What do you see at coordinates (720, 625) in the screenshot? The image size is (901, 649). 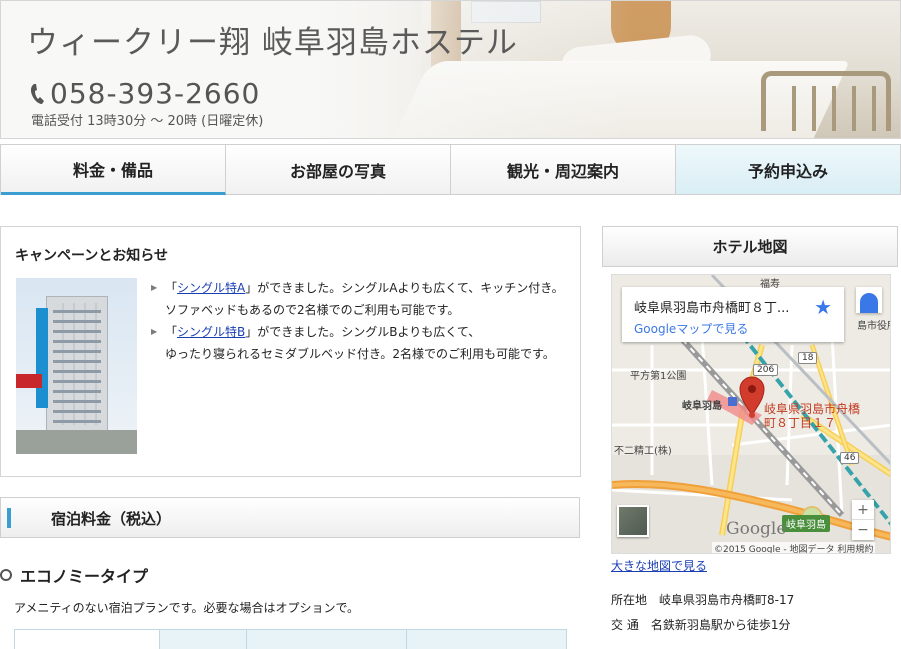 I see `access-value: 名鉄新羽島駅から徒歩1分` at bounding box center [720, 625].